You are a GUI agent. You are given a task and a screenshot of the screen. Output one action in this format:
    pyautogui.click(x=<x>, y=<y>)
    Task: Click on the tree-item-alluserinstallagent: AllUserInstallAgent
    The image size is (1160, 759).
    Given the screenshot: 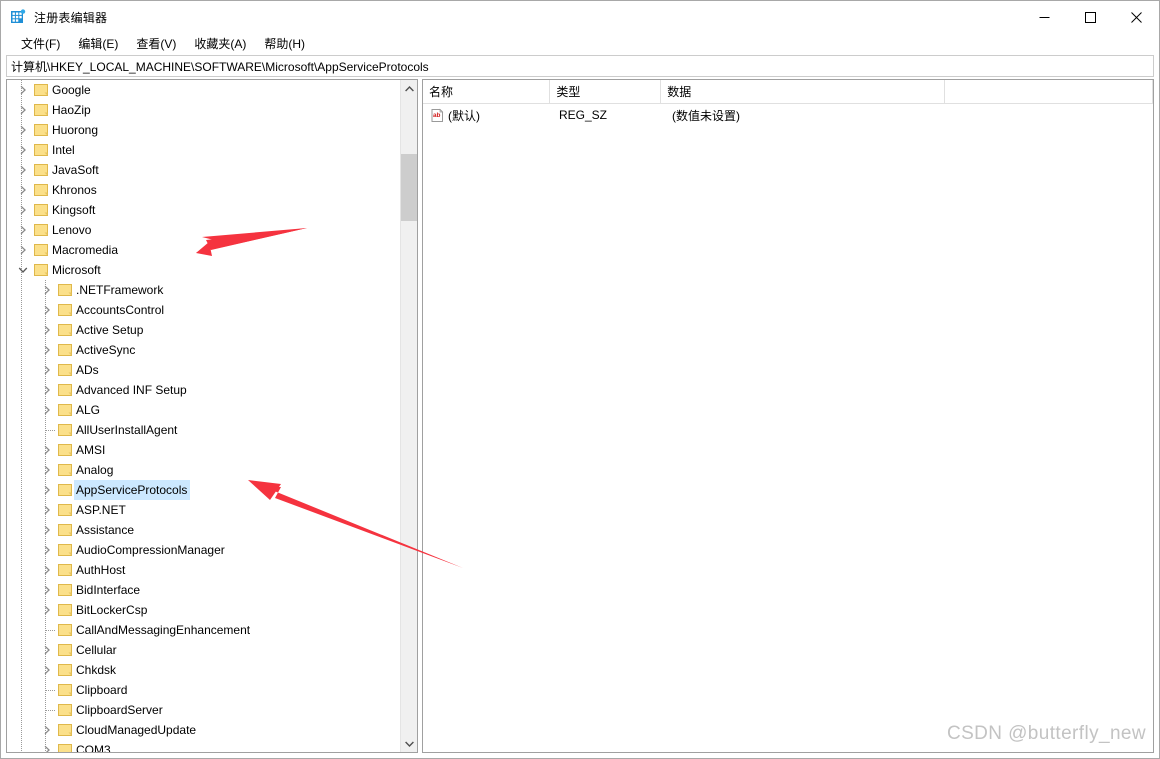 What is the action you would take?
    pyautogui.click(x=203, y=430)
    